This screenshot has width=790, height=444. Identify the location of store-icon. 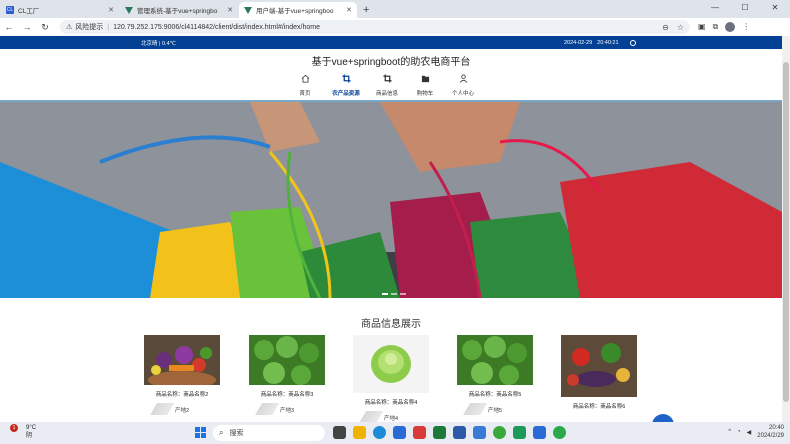
(399, 432).